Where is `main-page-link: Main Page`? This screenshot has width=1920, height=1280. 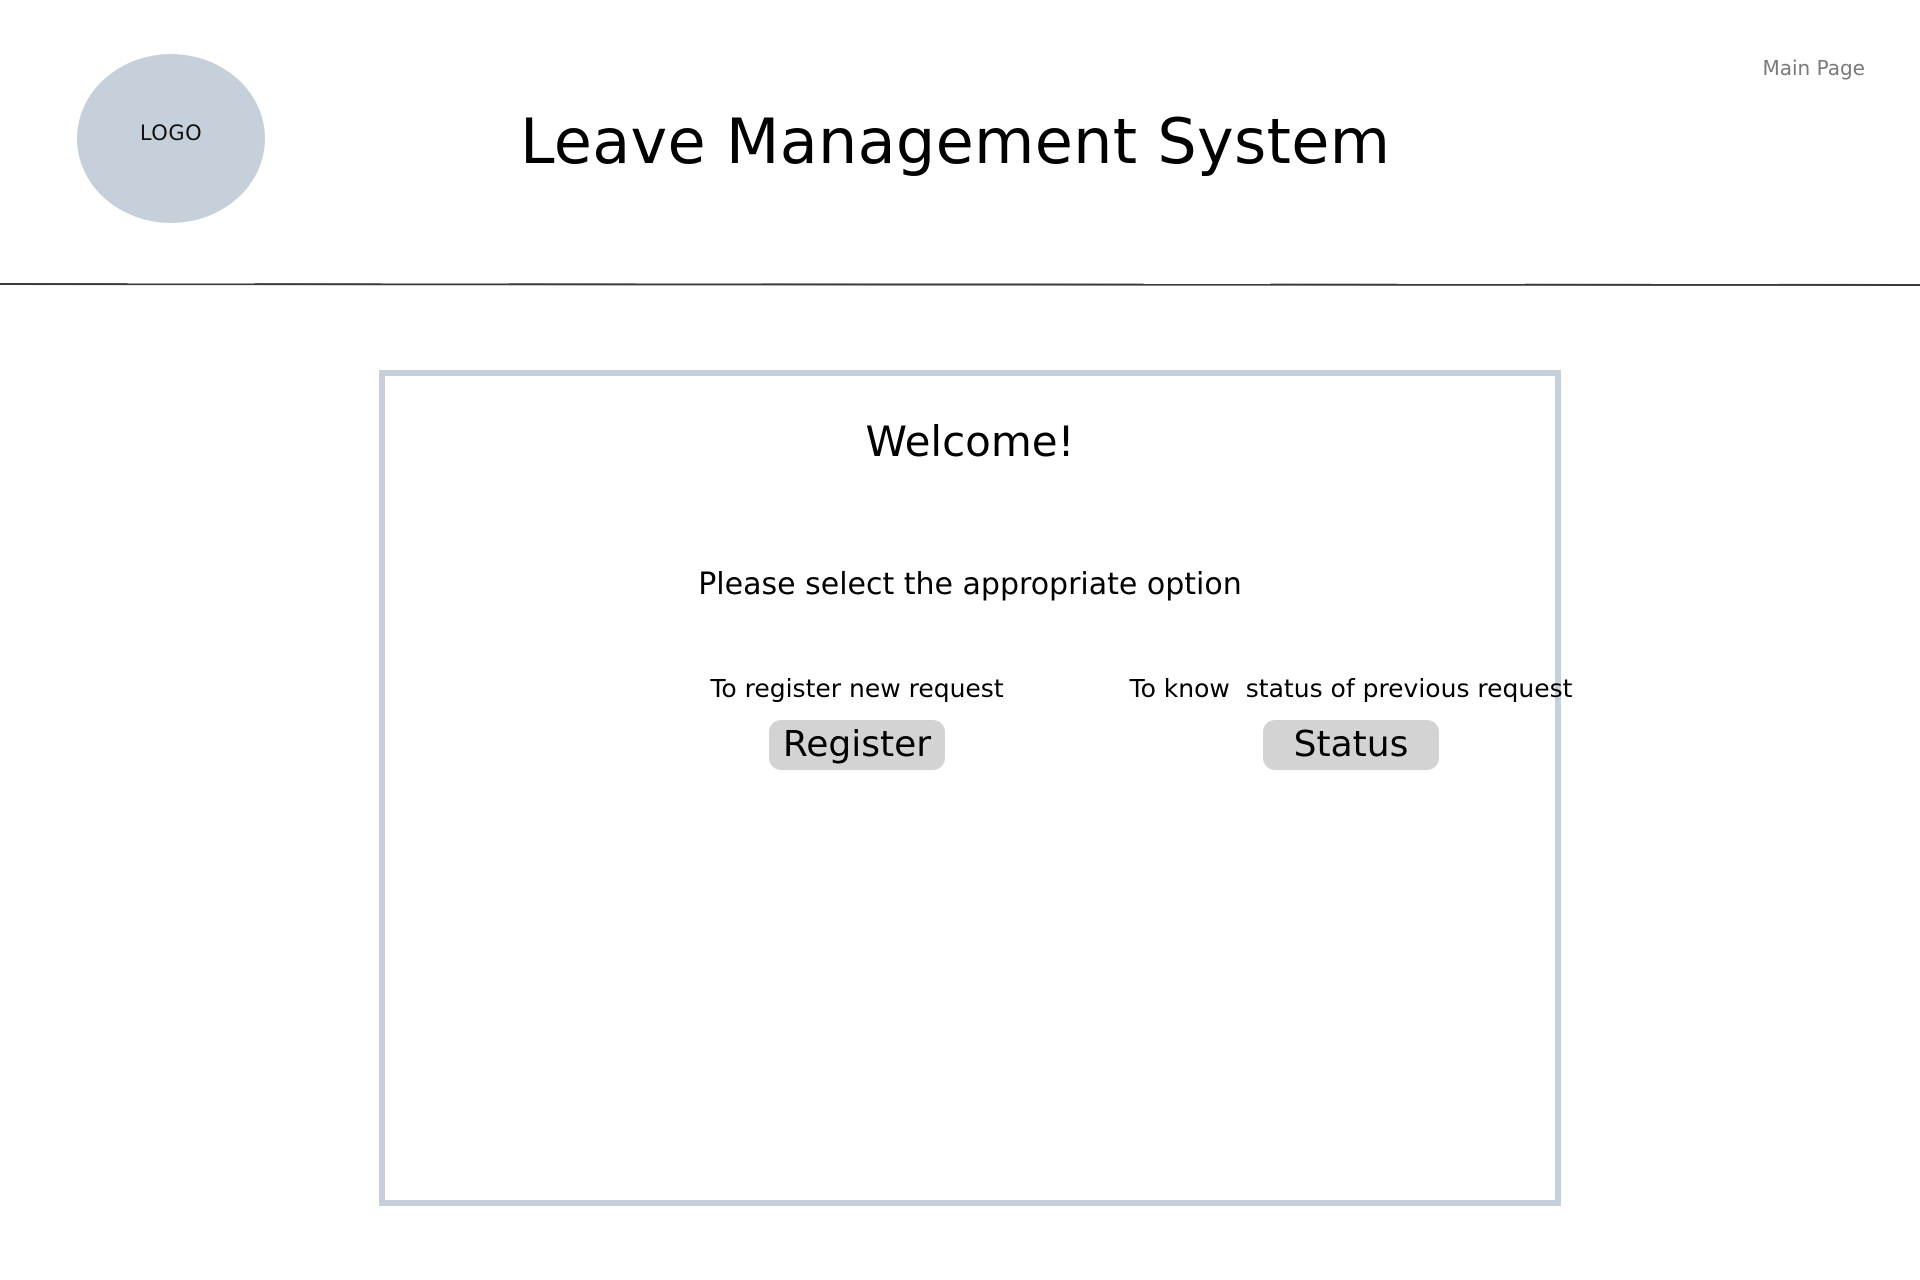
main-page-link: Main Page is located at coordinates (1813, 68).